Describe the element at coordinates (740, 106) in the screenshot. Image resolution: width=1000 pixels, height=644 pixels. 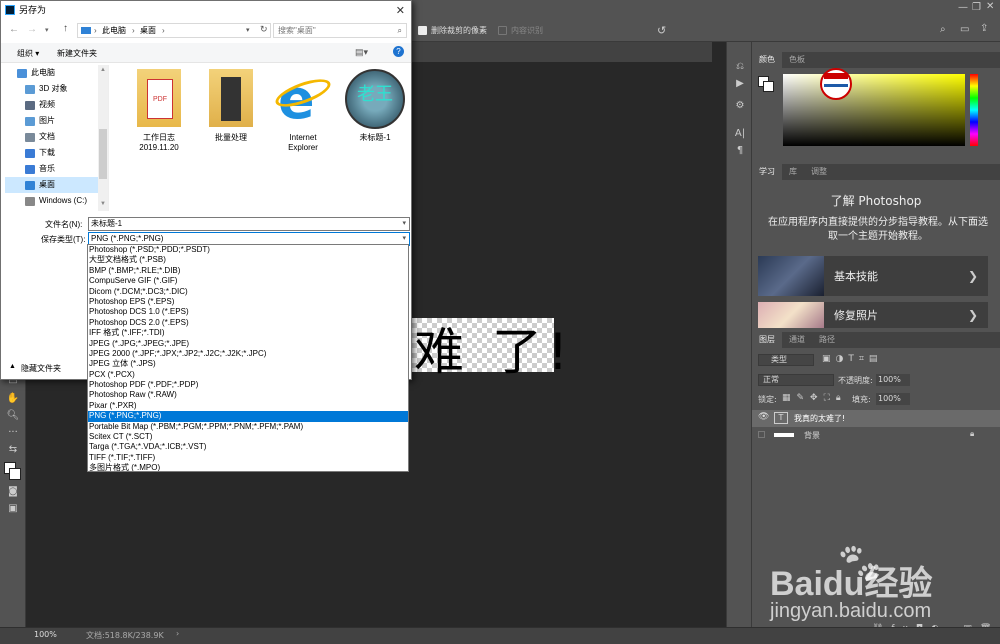
I see `properties-icon: ⚙` at that location.